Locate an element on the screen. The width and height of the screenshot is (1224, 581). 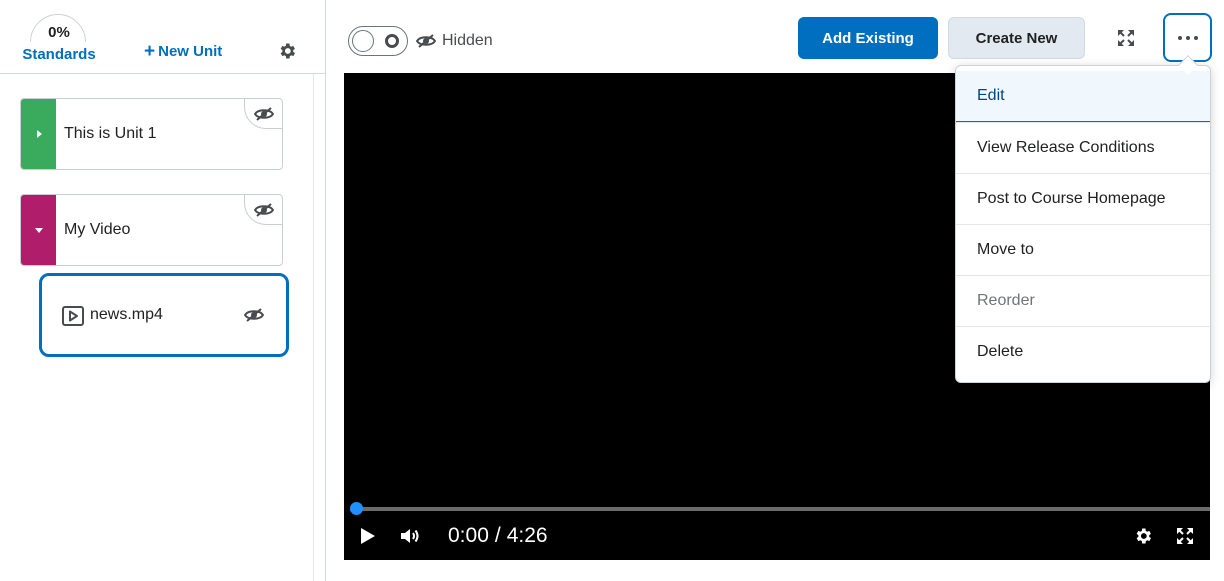
unit-title: This is Unit 1 is located at coordinates (110, 133).